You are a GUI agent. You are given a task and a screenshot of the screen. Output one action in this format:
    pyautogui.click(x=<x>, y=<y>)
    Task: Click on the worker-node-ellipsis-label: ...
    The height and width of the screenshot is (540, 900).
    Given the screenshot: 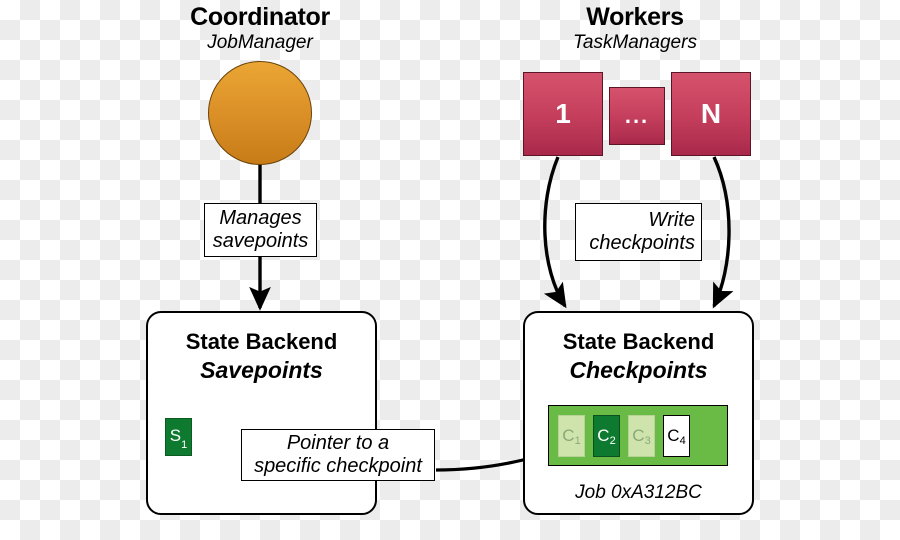 What is the action you would take?
    pyautogui.click(x=637, y=115)
    